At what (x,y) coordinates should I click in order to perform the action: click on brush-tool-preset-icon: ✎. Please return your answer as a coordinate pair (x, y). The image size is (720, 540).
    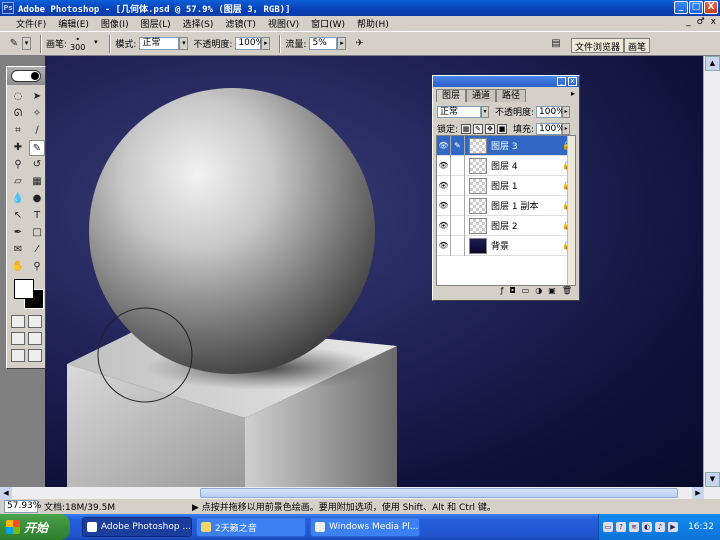
    Looking at the image, I should click on (14, 44).